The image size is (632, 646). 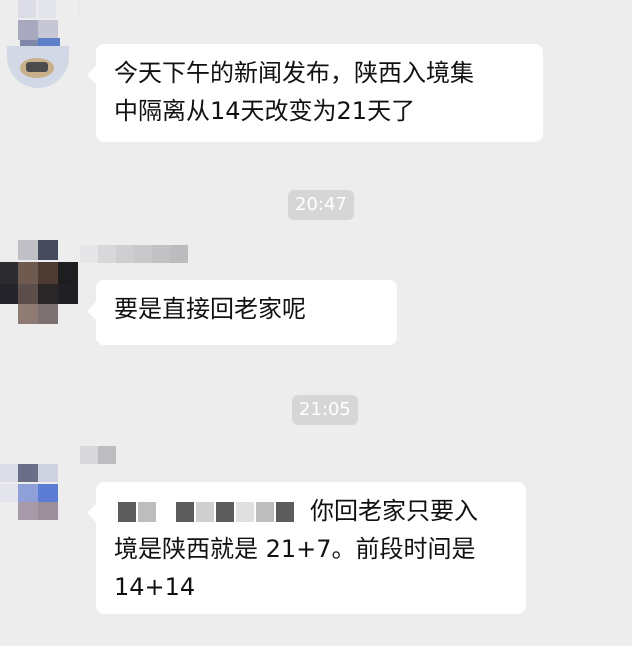 What do you see at coordinates (325, 410) in the screenshot?
I see `timestamp: 21:05` at bounding box center [325, 410].